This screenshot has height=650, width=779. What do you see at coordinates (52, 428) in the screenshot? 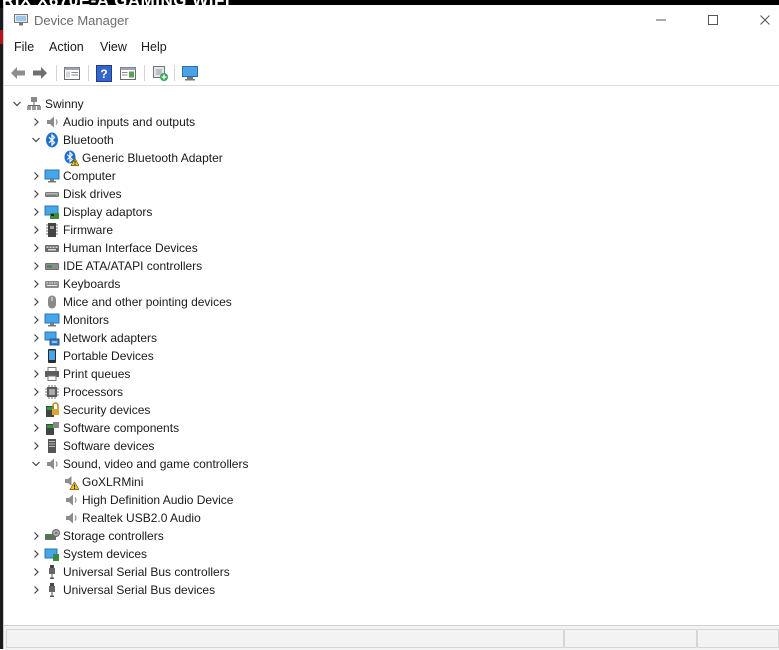
I see `software-component-icon` at bounding box center [52, 428].